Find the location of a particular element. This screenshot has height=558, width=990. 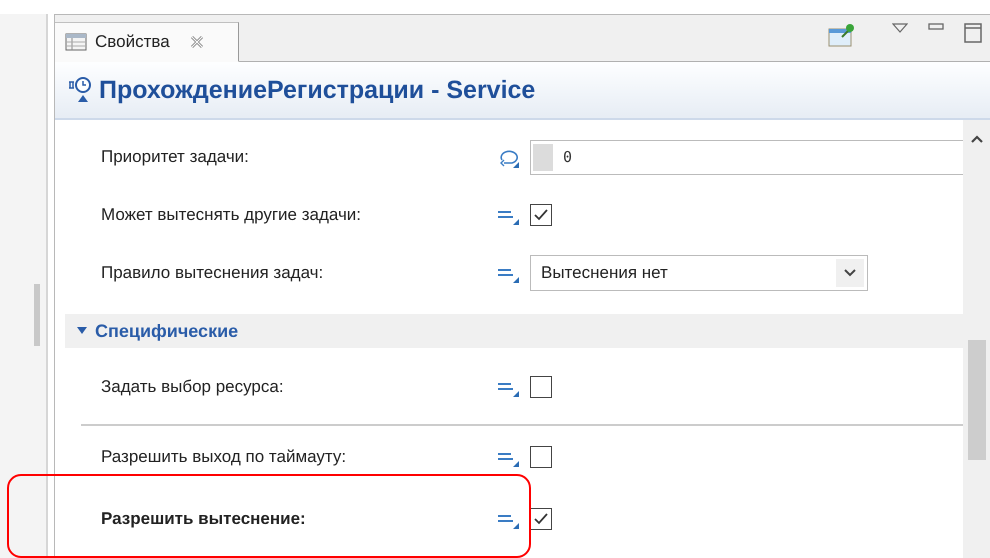

section-header: Специфические is located at coordinates (514, 331).